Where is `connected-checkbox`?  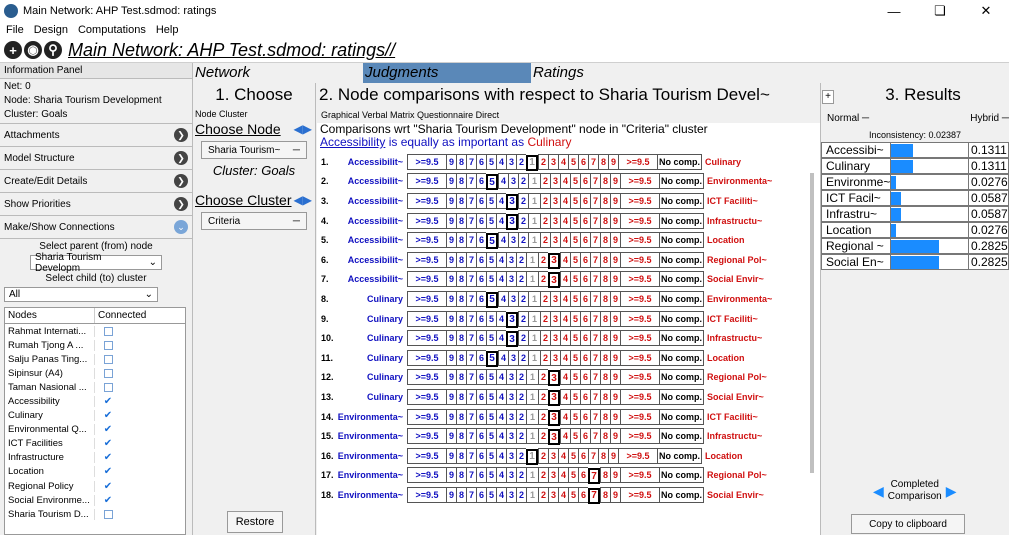
connected-checkbox is located at coordinates (108, 387).